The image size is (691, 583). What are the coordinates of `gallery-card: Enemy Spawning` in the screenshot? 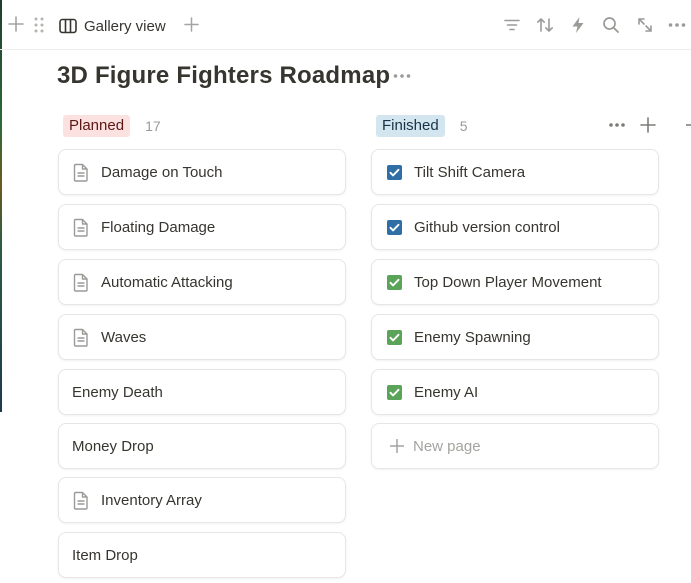 It's located at (515, 337).